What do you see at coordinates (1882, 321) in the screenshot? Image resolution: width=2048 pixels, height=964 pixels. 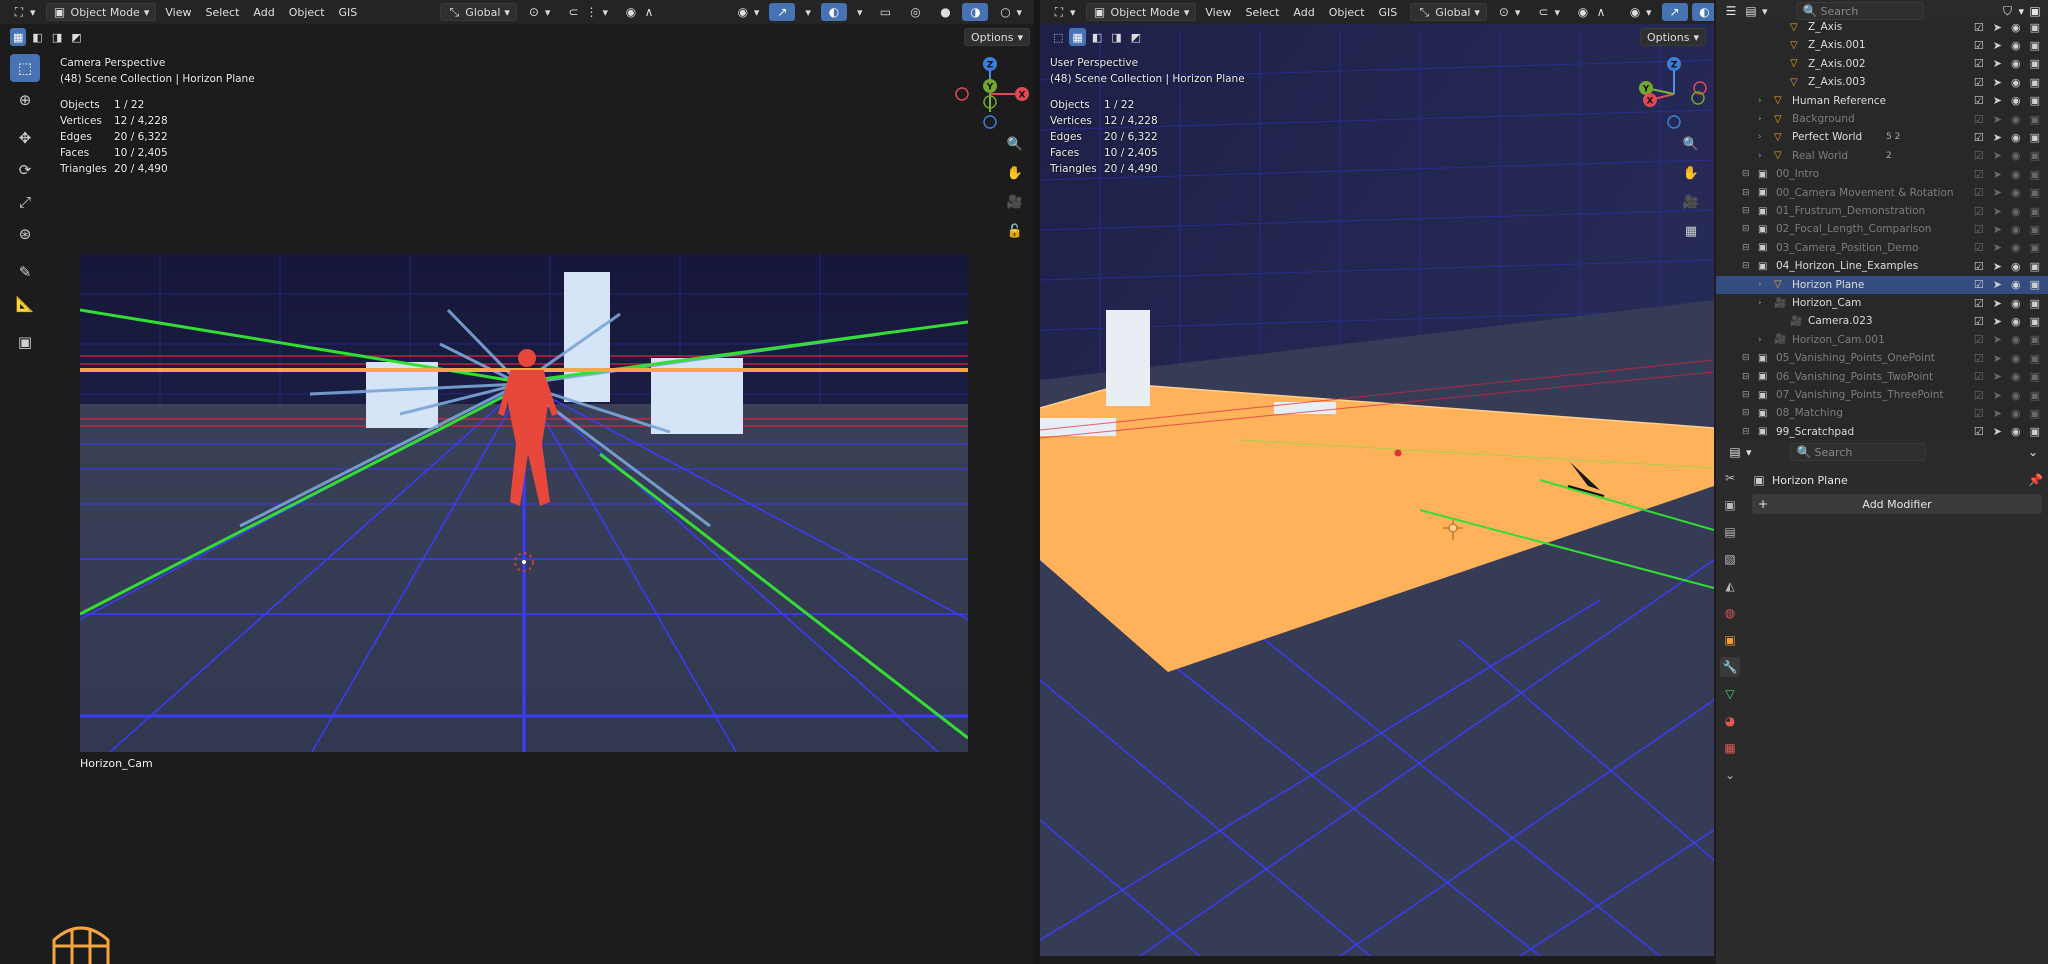 I see `outliner-row: 🎥 Camera.023 ☑ ➤ ◉ ▣` at bounding box center [1882, 321].